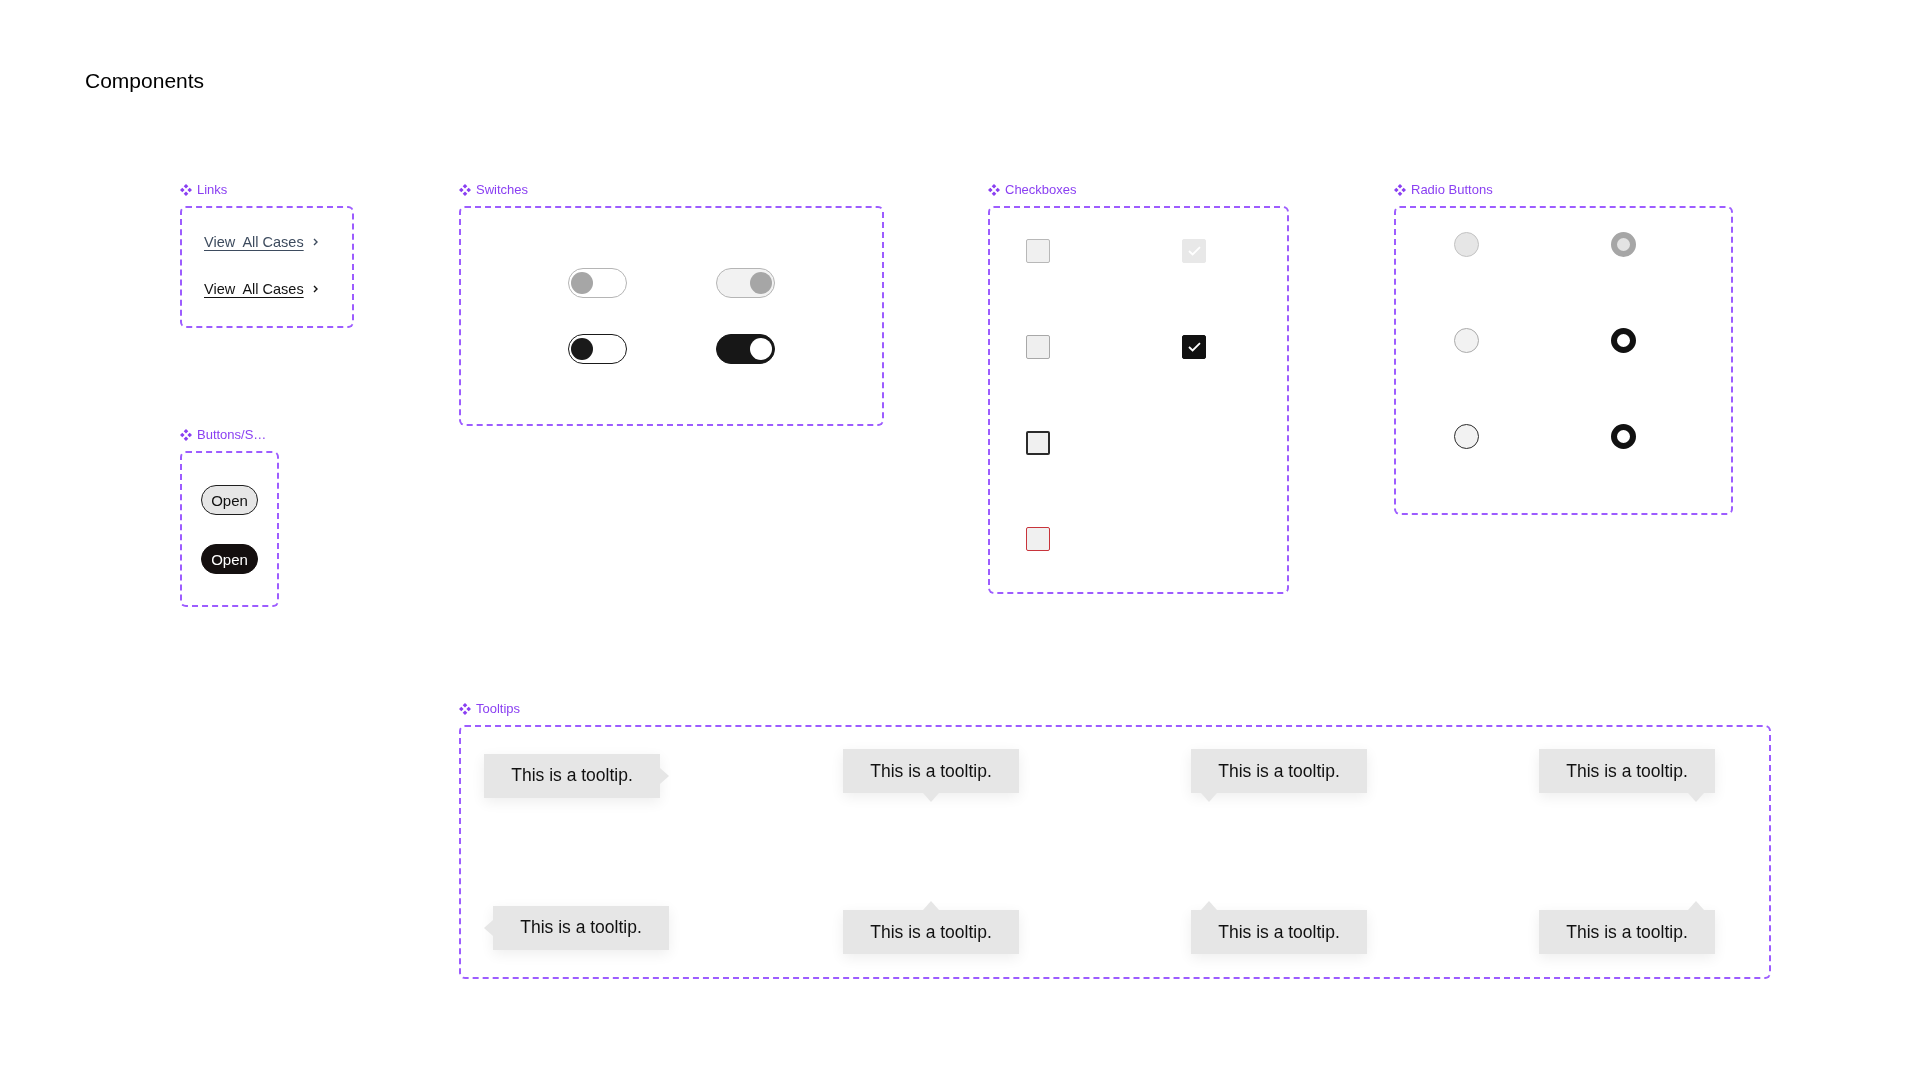 The height and width of the screenshot is (1080, 1920). I want to click on frame-label: Switches, so click(502, 190).